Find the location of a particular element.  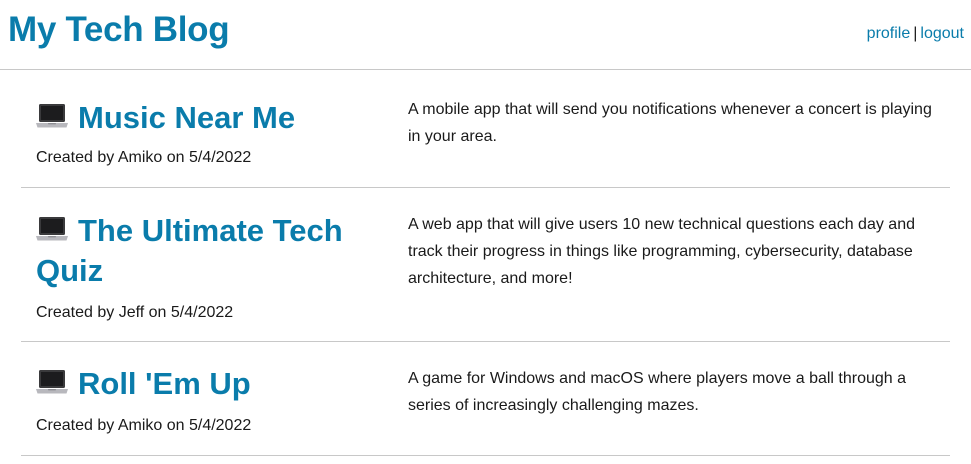

post-title: Music Near Me is located at coordinates (222, 118).